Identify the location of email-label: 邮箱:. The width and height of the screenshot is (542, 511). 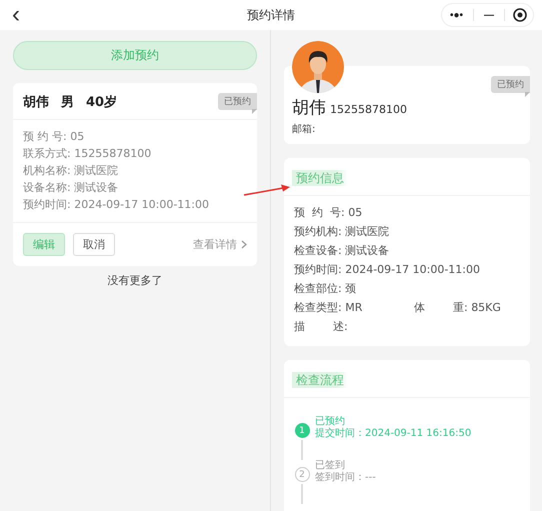
(304, 129).